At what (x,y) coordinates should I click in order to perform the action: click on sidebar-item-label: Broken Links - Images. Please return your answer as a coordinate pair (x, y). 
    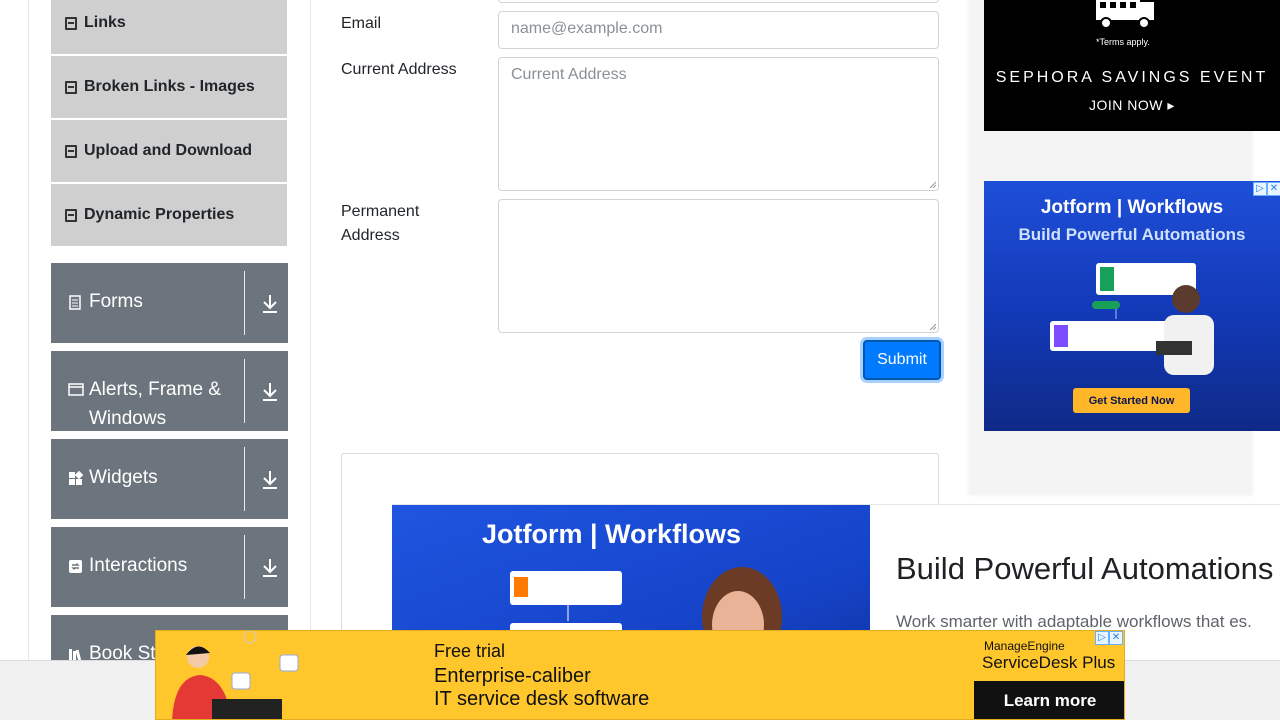
    Looking at the image, I should click on (169, 86).